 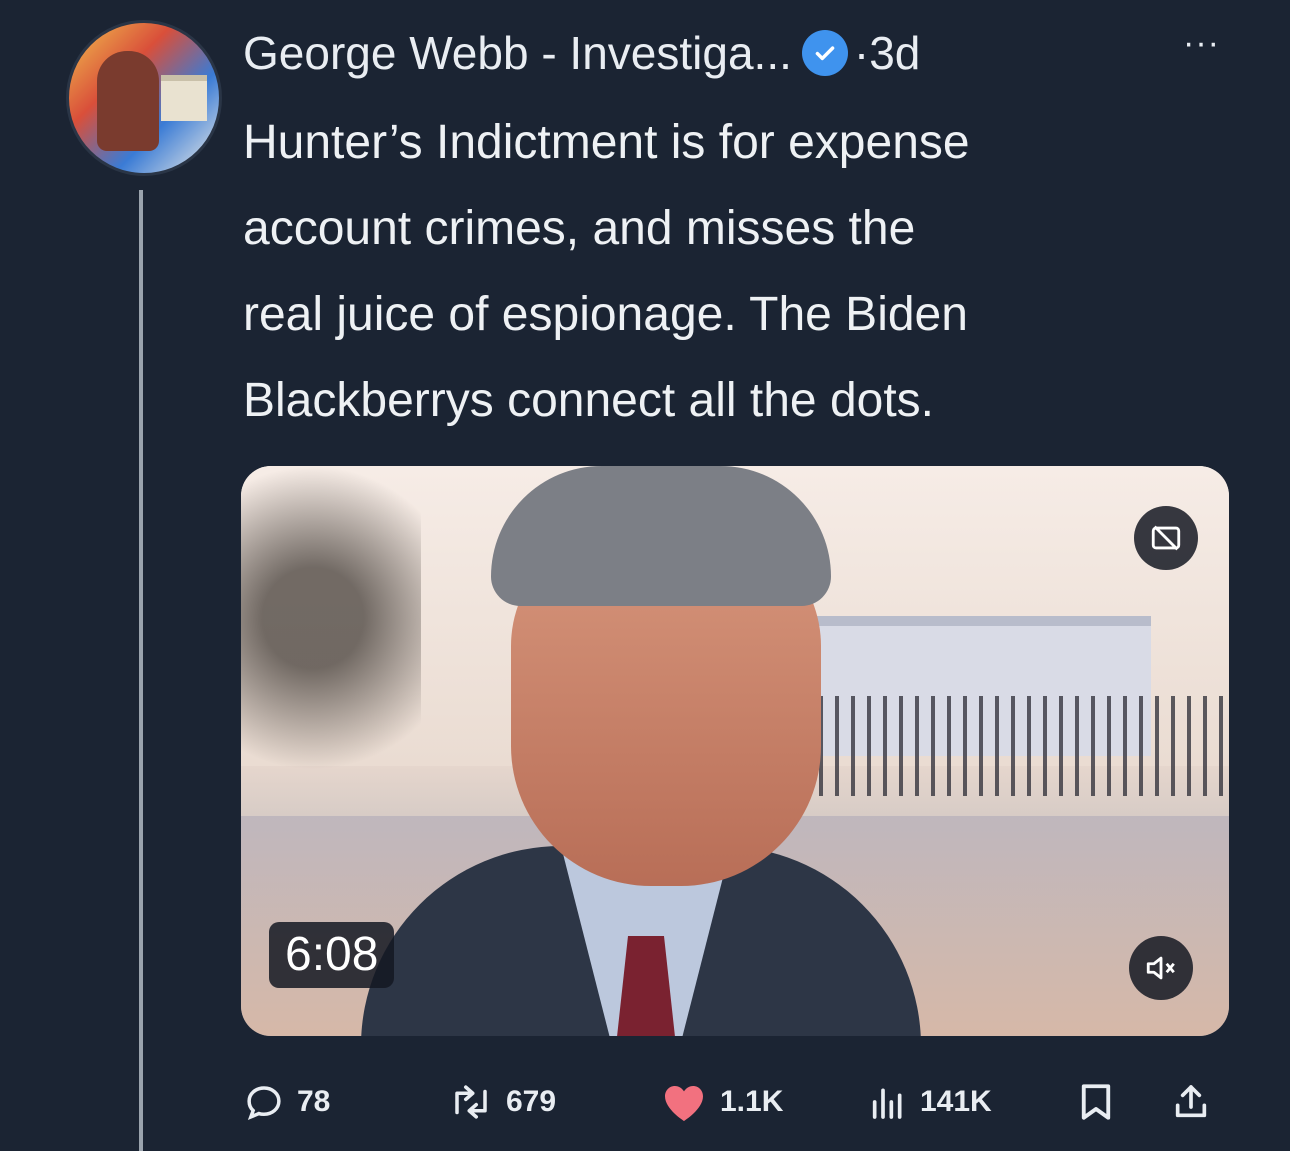 I want to click on thread-line, so click(x=141, y=670).